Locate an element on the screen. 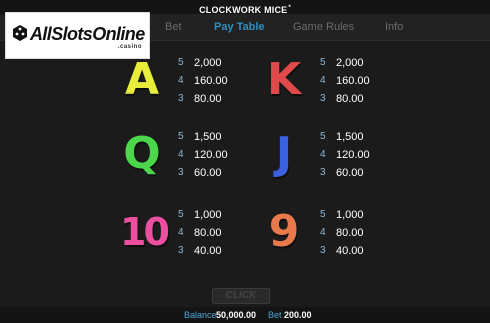 This screenshot has height=323, width=490. star-icon: * is located at coordinates (289, 8).